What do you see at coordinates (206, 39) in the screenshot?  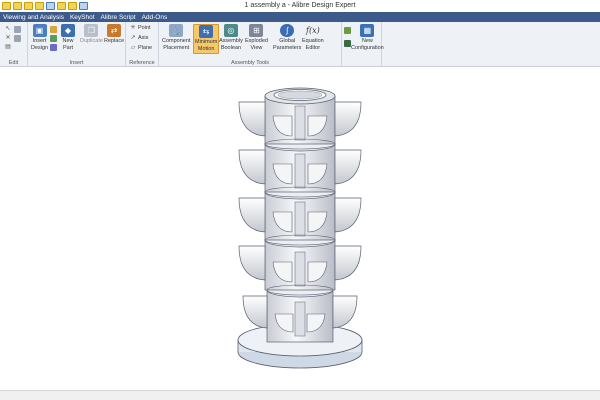 I see `minimum-motion-button: ⇆ Minimum Motion` at bounding box center [206, 39].